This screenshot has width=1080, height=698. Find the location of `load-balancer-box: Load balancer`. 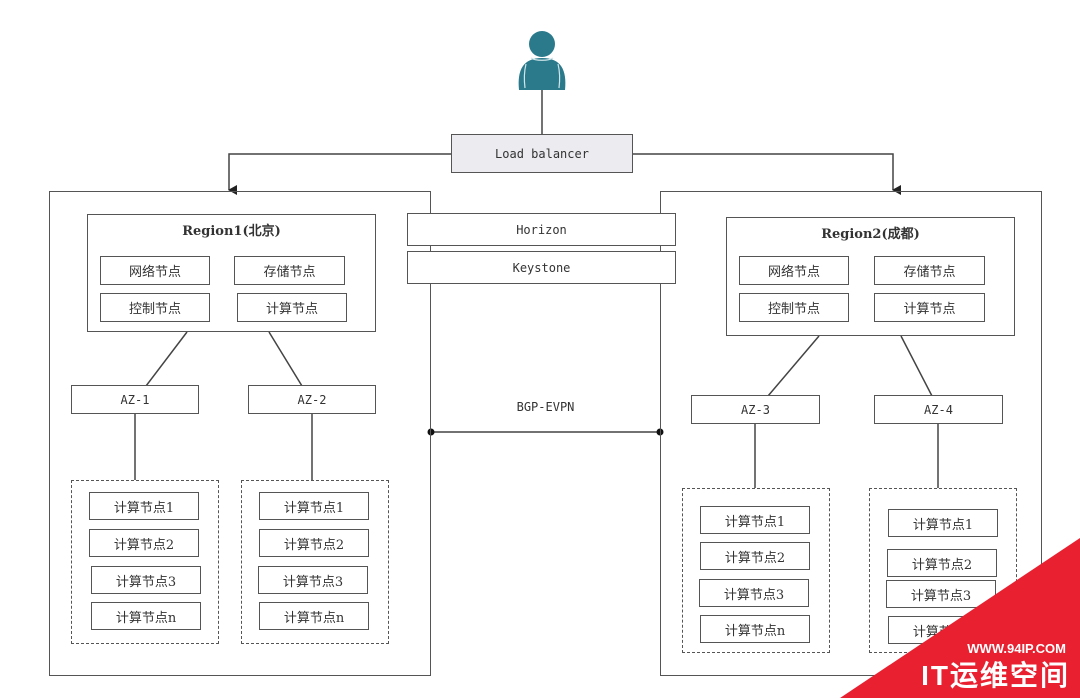

load-balancer-box: Load balancer is located at coordinates (542, 153).